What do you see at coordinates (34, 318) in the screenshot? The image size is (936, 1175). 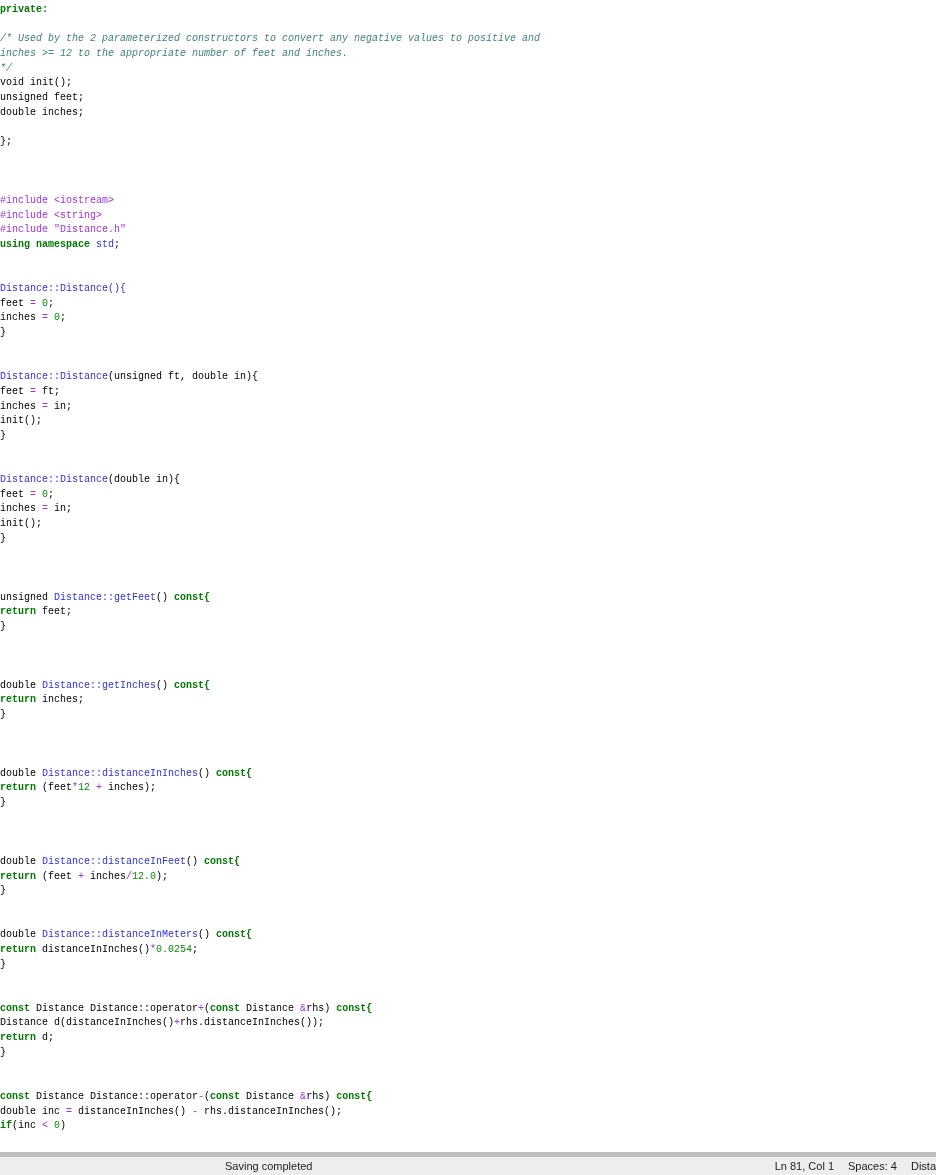 I see `code-line: inches = 0;` at bounding box center [34, 318].